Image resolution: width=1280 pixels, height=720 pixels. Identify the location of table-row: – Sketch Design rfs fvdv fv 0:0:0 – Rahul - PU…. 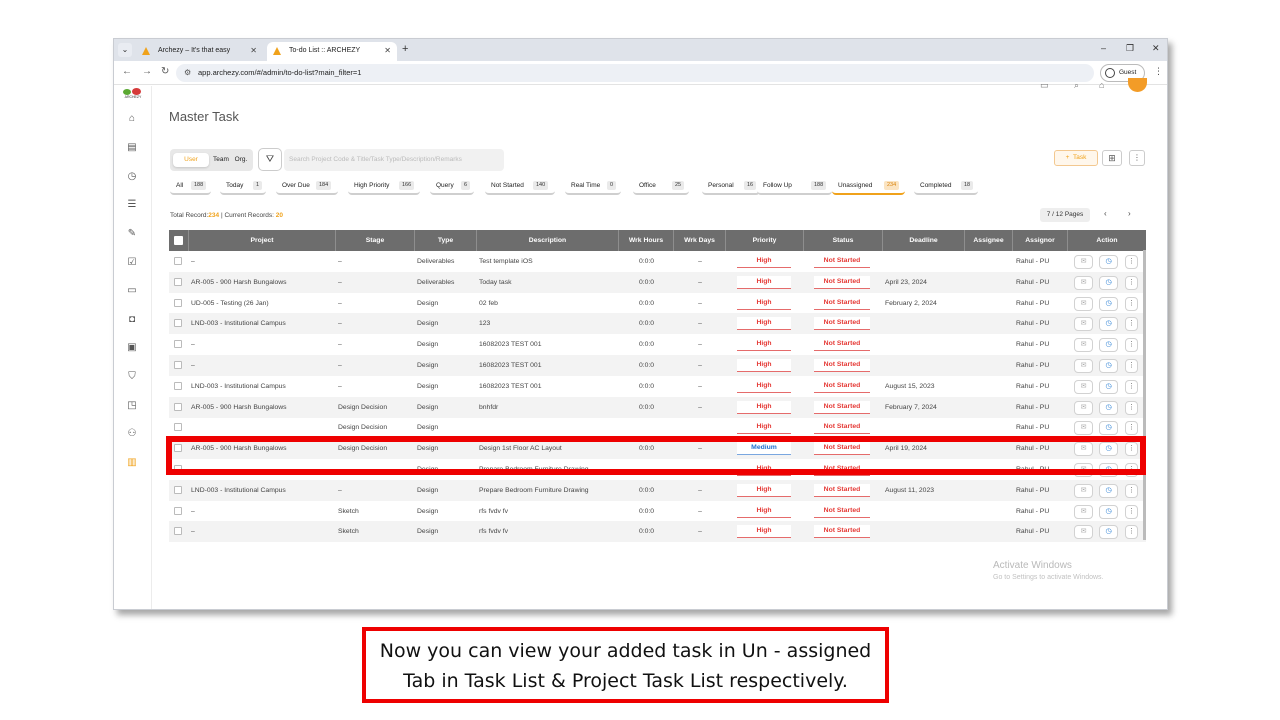
(657, 531).